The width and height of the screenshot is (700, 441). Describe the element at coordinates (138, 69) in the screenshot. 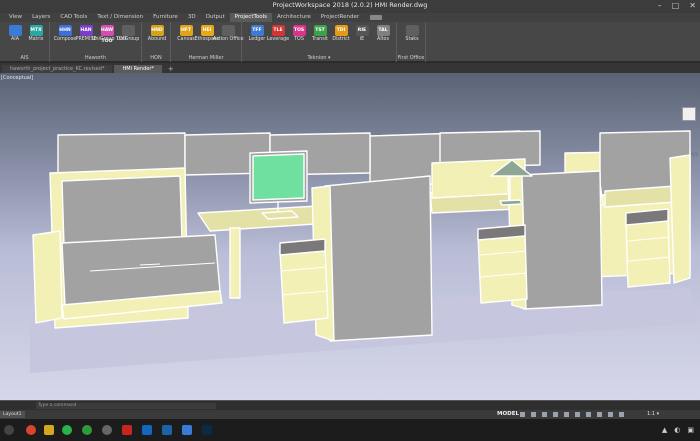

I see `document-tab: HMI Render*` at that location.